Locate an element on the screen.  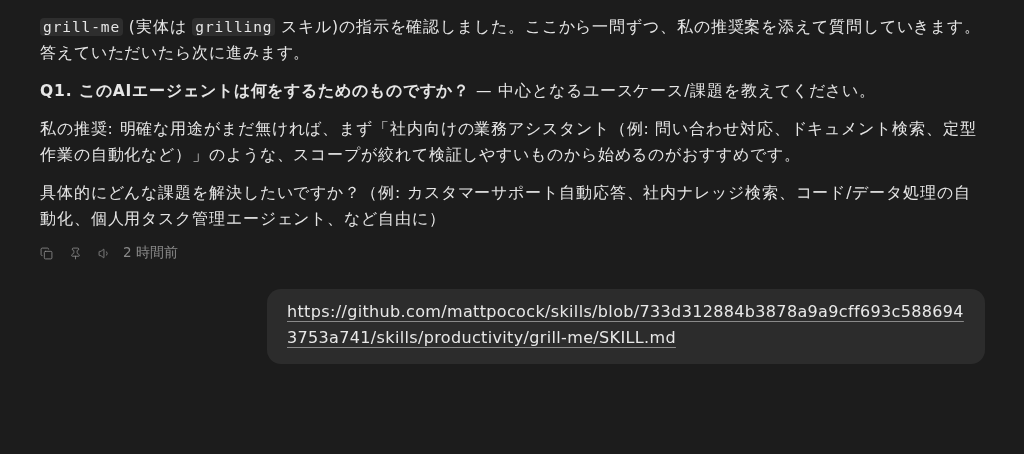
timestamp: 2 時間前 is located at coordinates (150, 253).